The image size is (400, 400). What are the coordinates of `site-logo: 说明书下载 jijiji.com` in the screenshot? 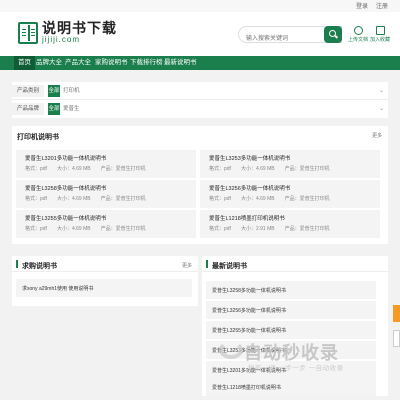 It's located at (67, 32).